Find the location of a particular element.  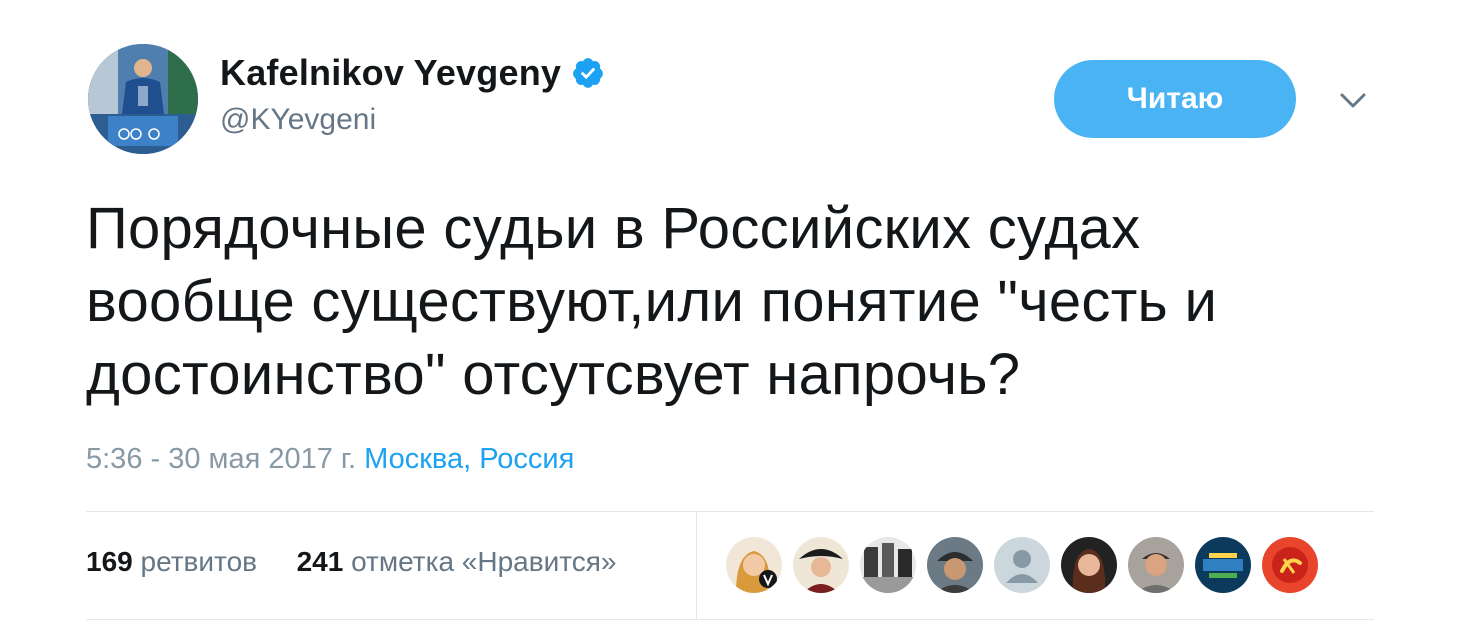

tweet-metadata: 5:36 - 30 мая 2017 г. Москва, Россия is located at coordinates (330, 459).